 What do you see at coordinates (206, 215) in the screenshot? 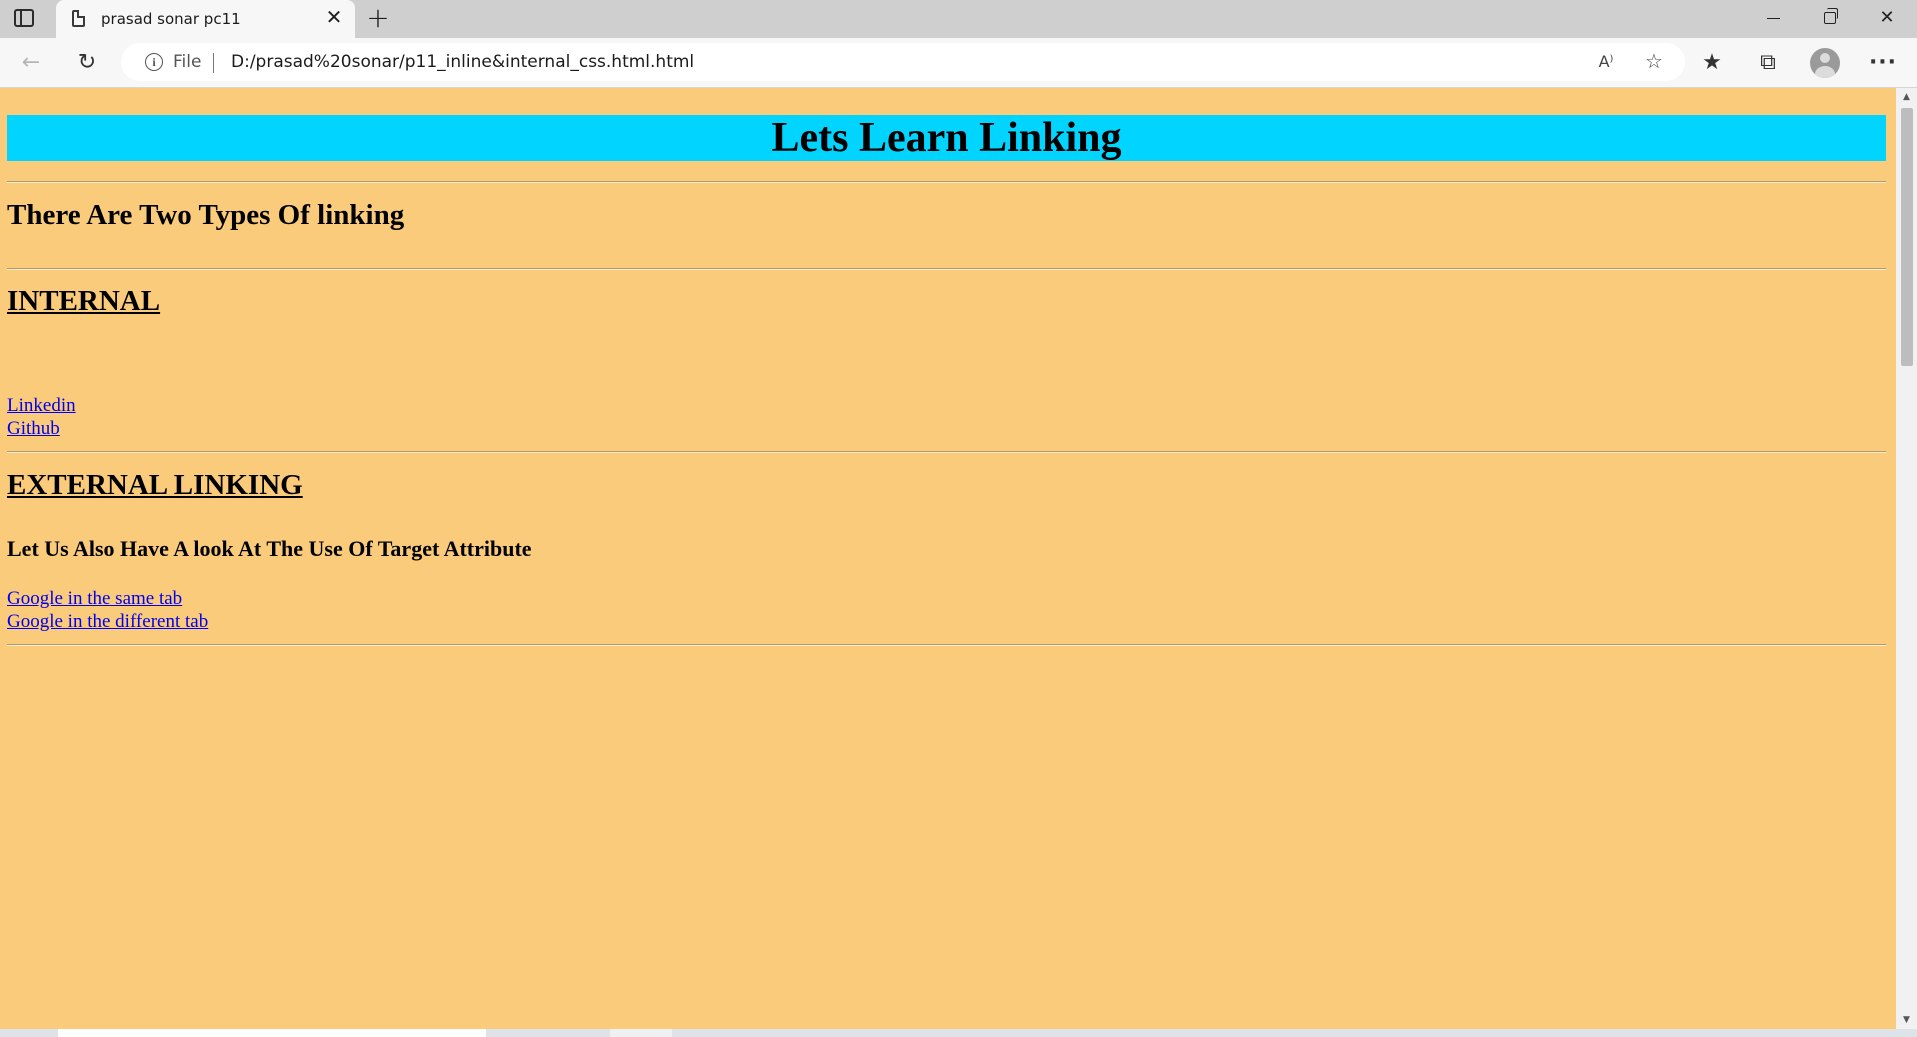
I see `intro-heading: There Are Two Types Of linking` at bounding box center [206, 215].